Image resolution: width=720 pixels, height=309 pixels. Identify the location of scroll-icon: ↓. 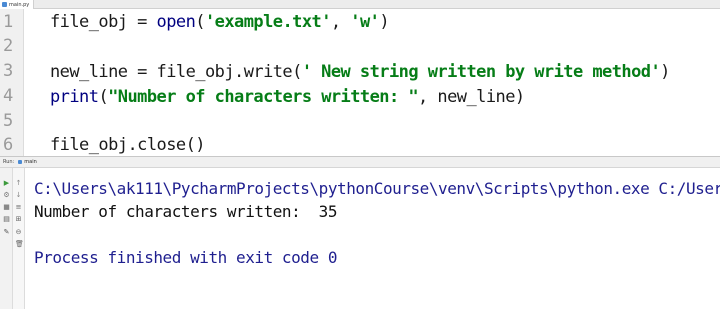
(18, 195).